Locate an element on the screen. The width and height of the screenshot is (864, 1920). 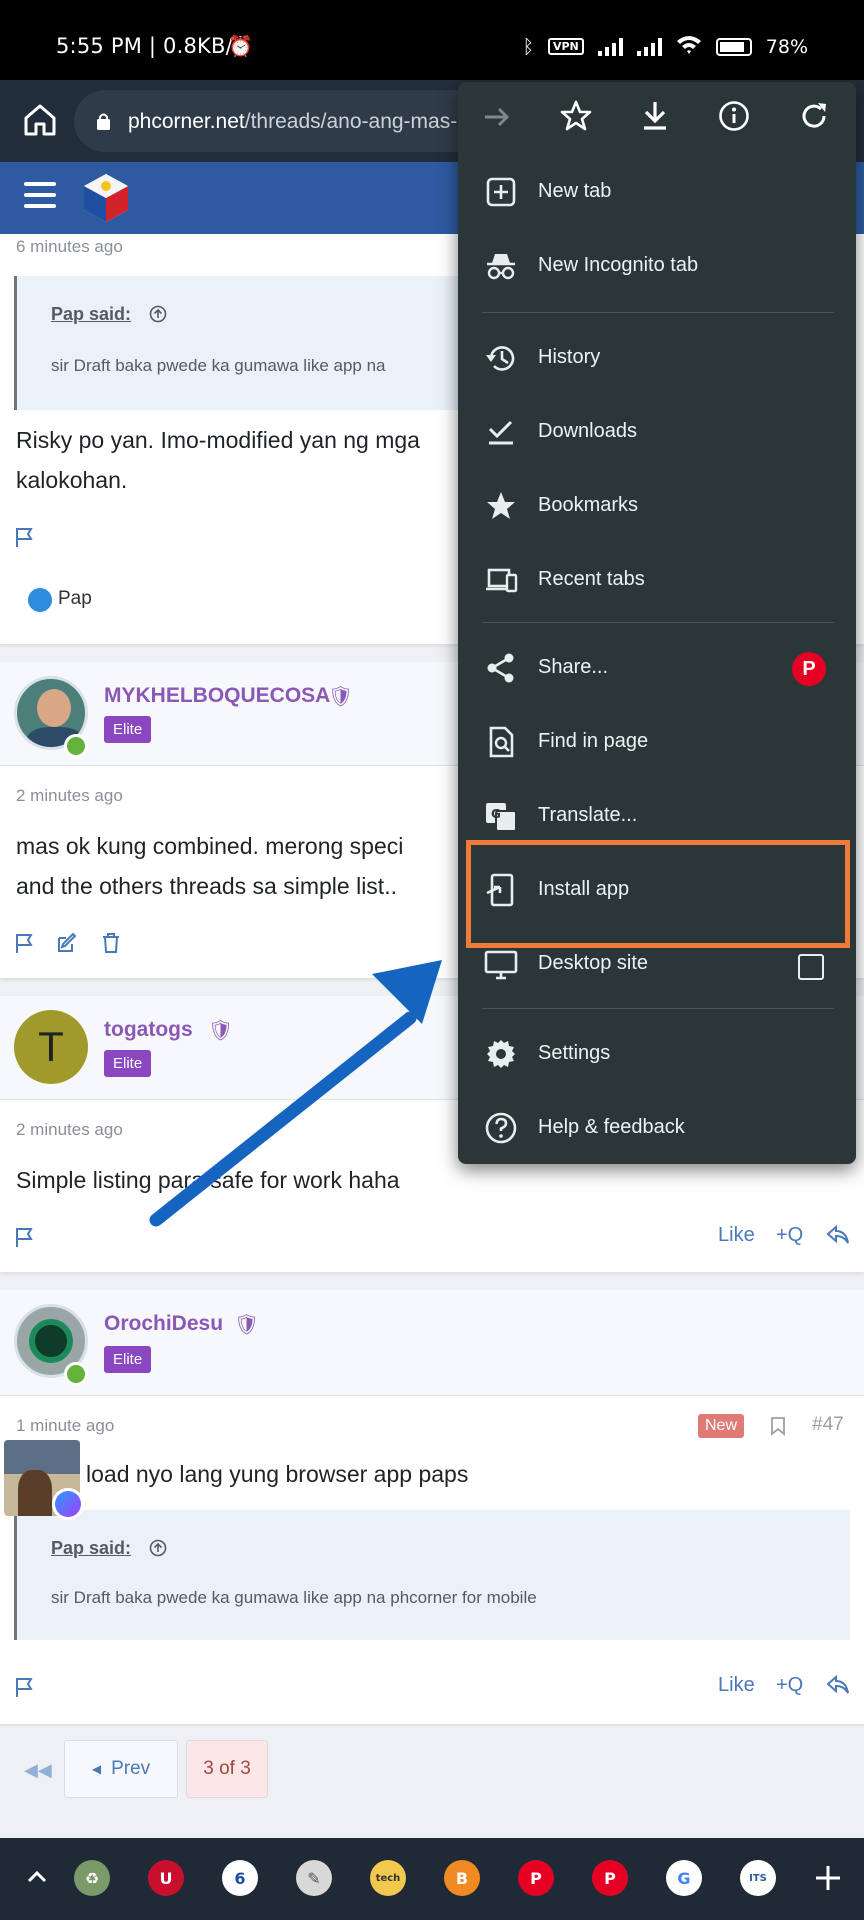
desktop-icon is located at coordinates (501, 965).